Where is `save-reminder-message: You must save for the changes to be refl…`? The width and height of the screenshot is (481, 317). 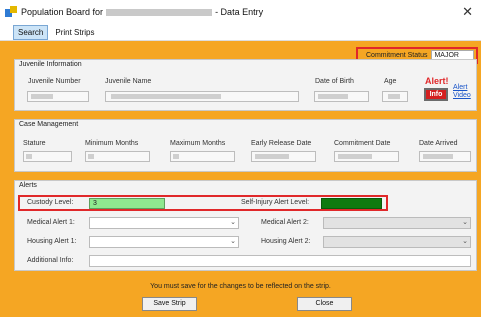 save-reminder-message: You must save for the changes to be refl… is located at coordinates (240, 286).